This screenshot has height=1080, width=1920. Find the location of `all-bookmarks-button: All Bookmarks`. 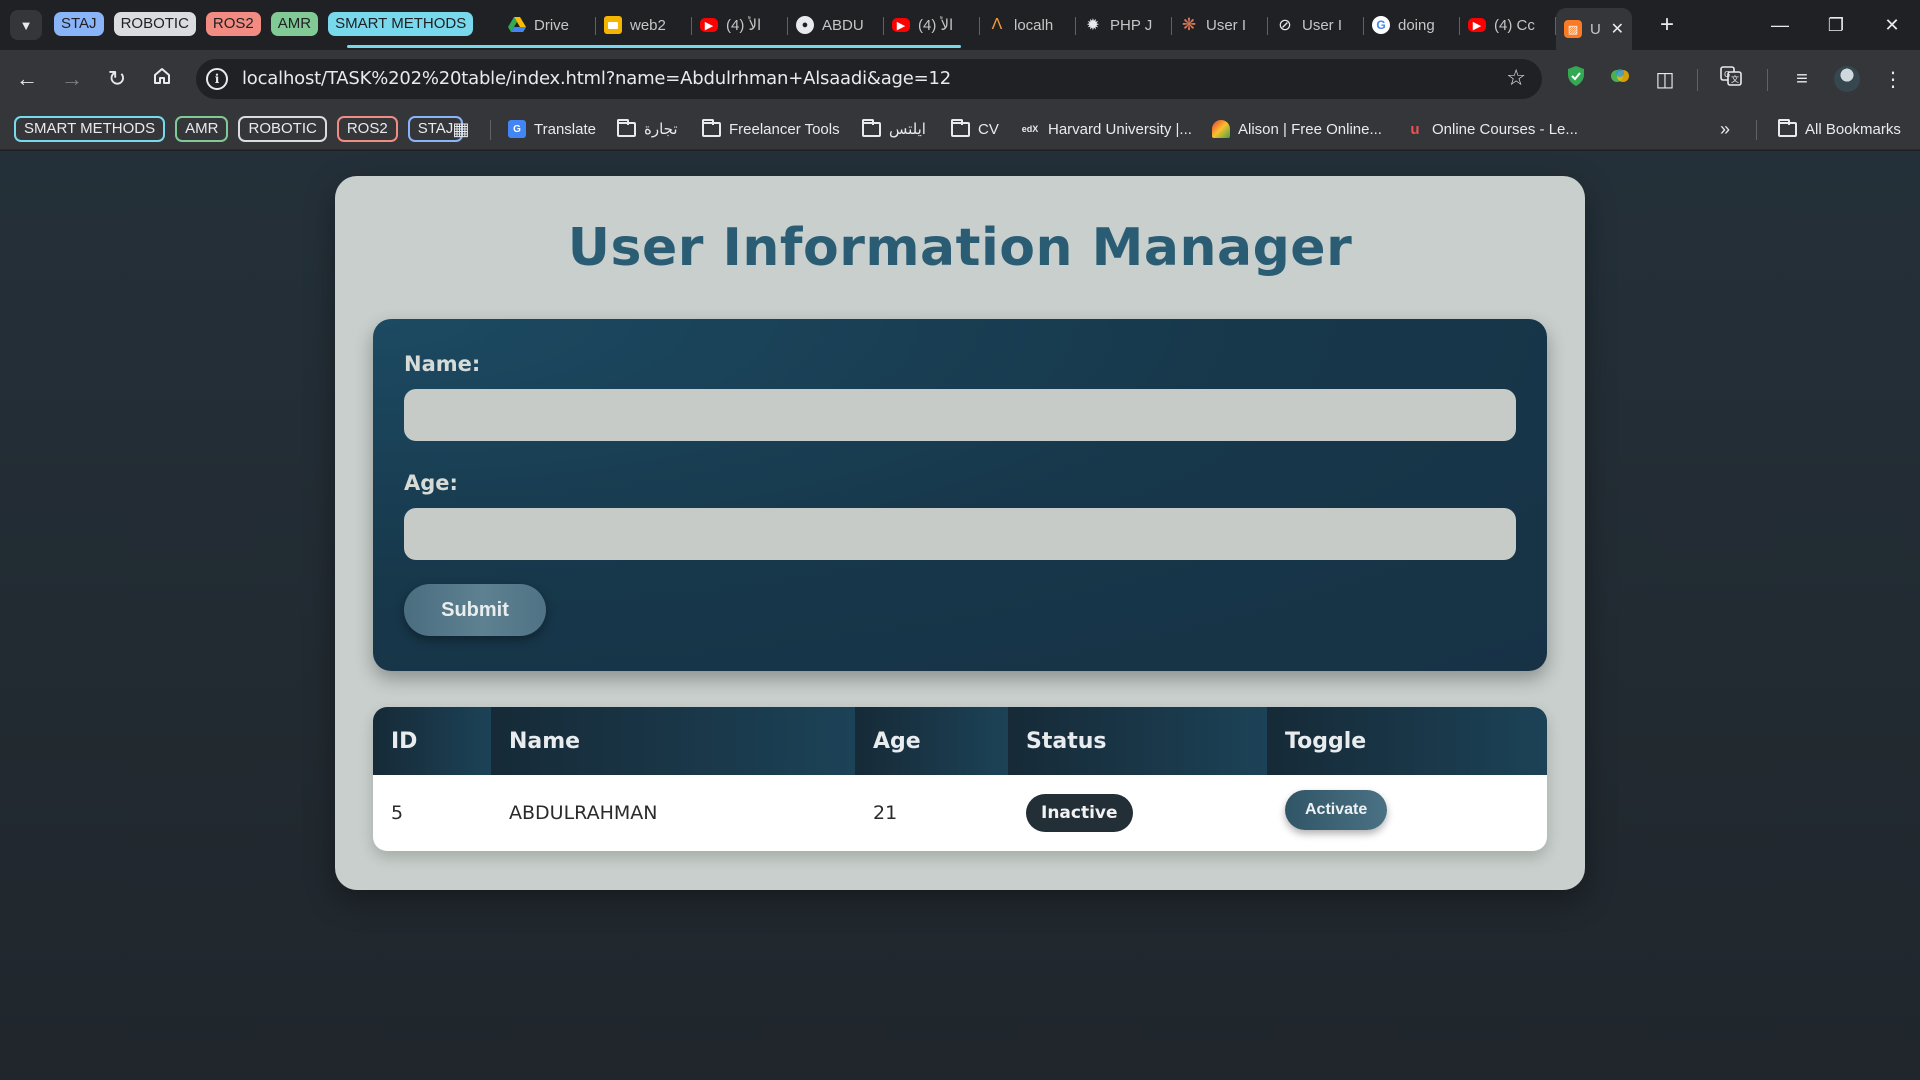

all-bookmarks-button: All Bookmarks is located at coordinates (1839, 129).